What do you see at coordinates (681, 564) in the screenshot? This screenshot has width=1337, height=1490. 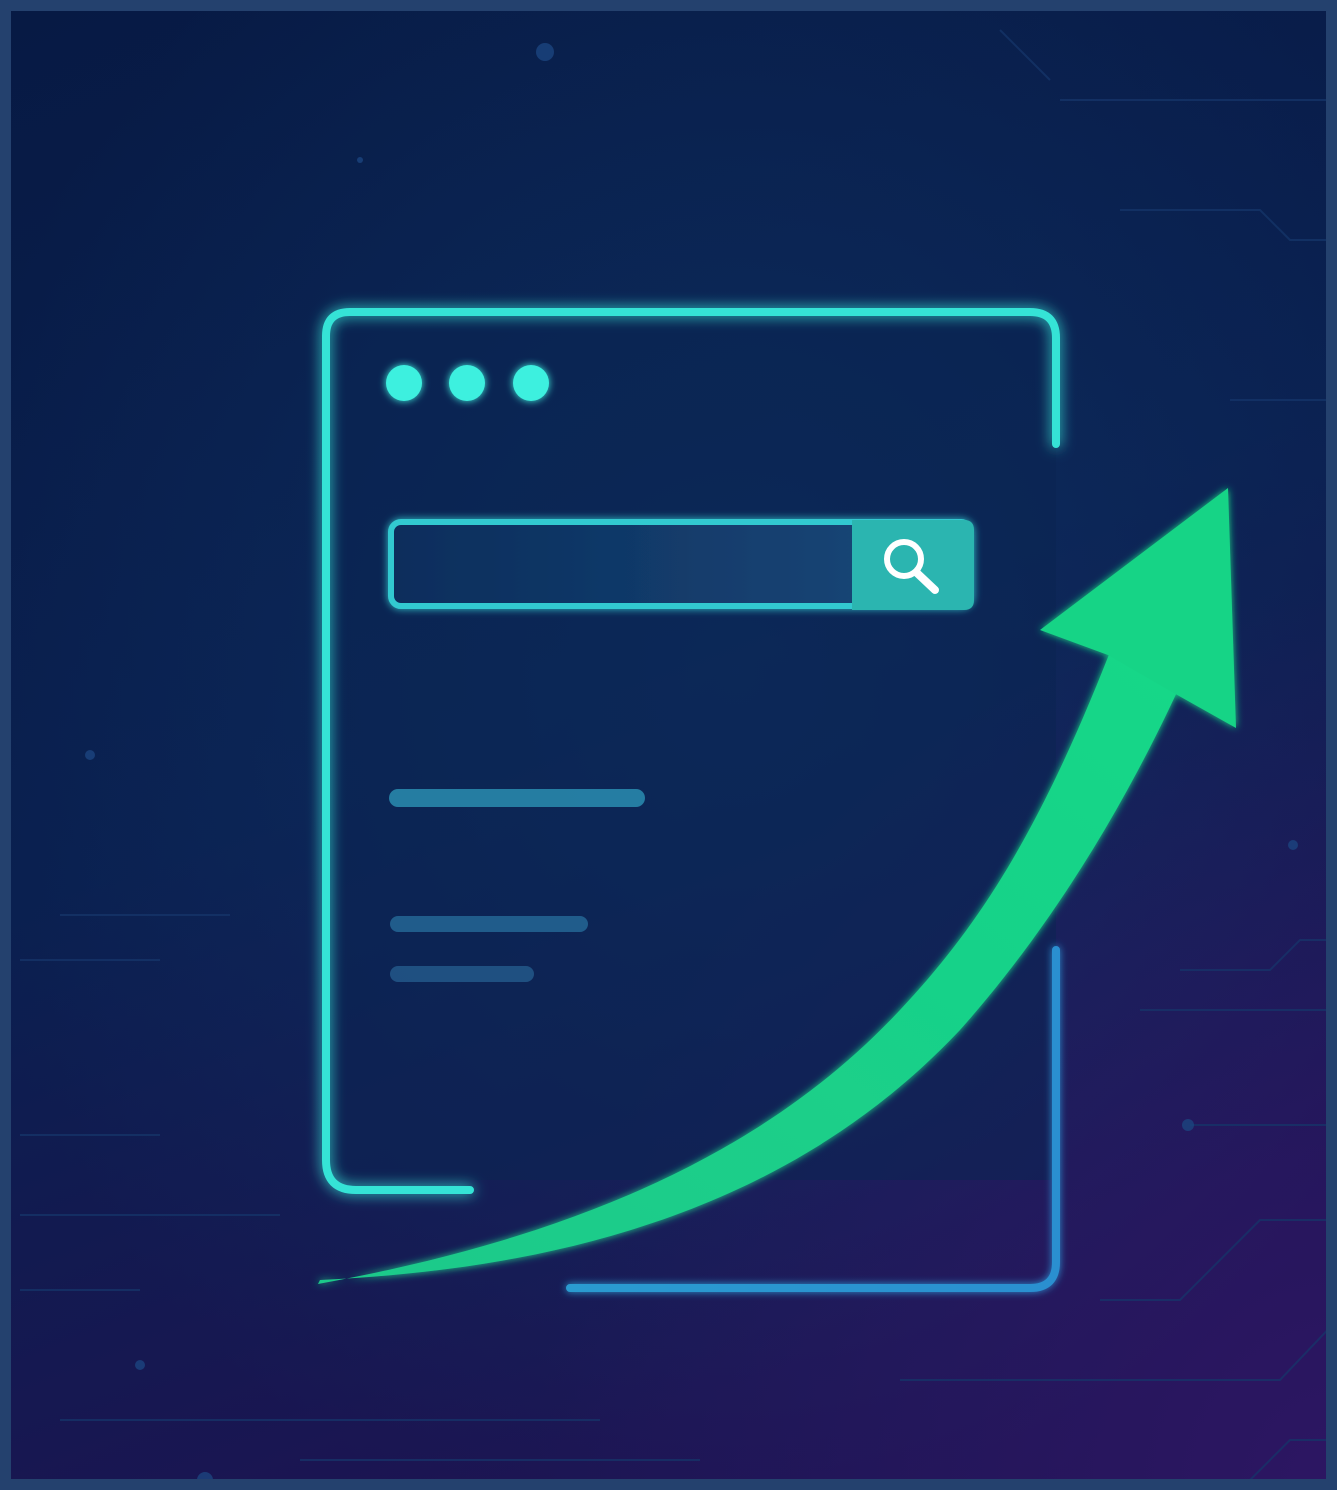 I see `search-bar` at bounding box center [681, 564].